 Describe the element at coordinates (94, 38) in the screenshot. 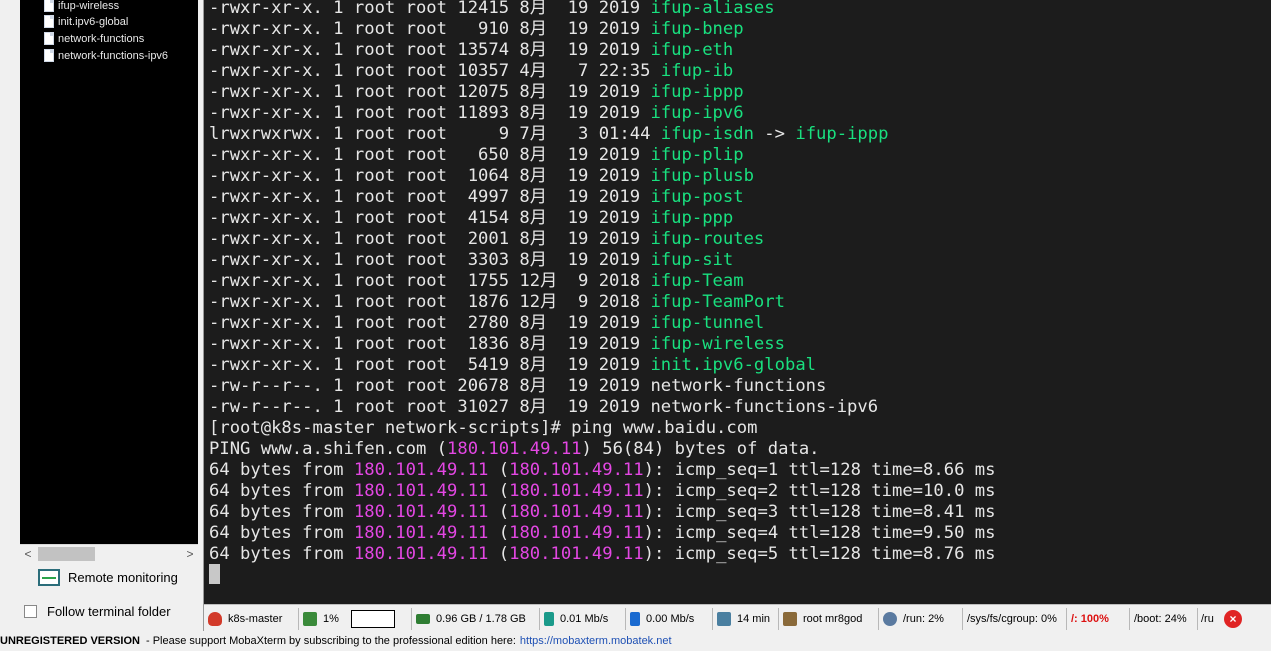

I see `tree-item: network-functions` at that location.